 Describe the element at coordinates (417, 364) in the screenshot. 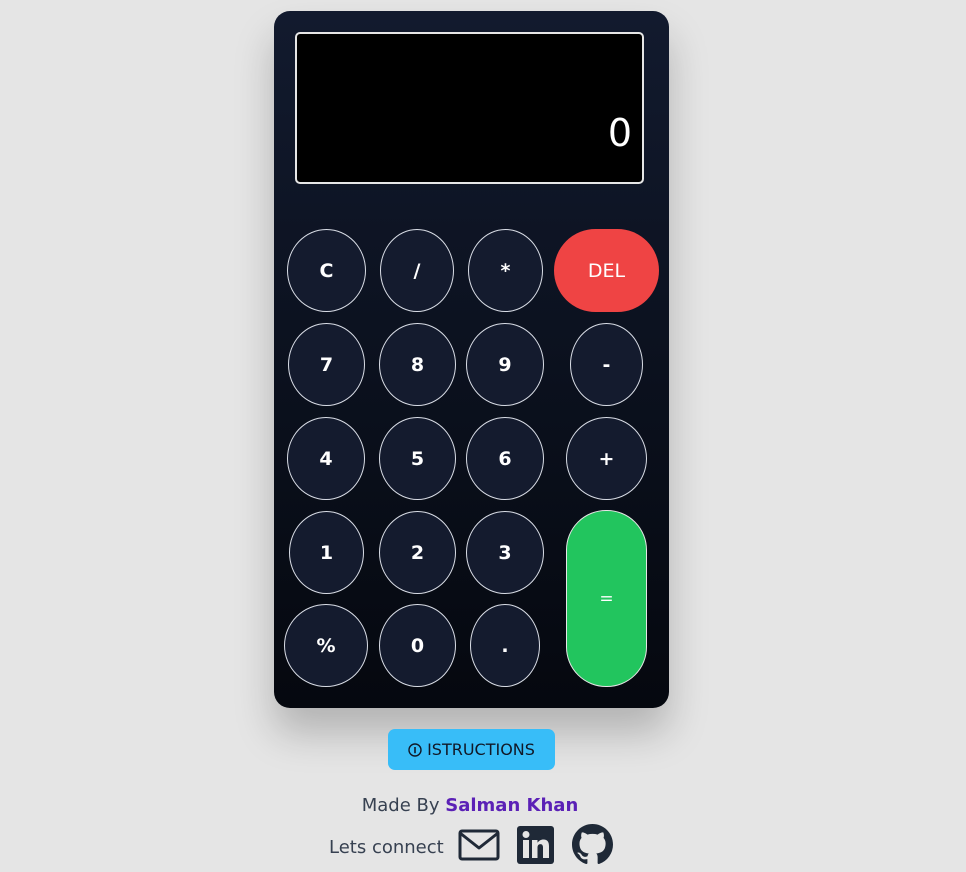

I see `eight-button: 8` at that location.